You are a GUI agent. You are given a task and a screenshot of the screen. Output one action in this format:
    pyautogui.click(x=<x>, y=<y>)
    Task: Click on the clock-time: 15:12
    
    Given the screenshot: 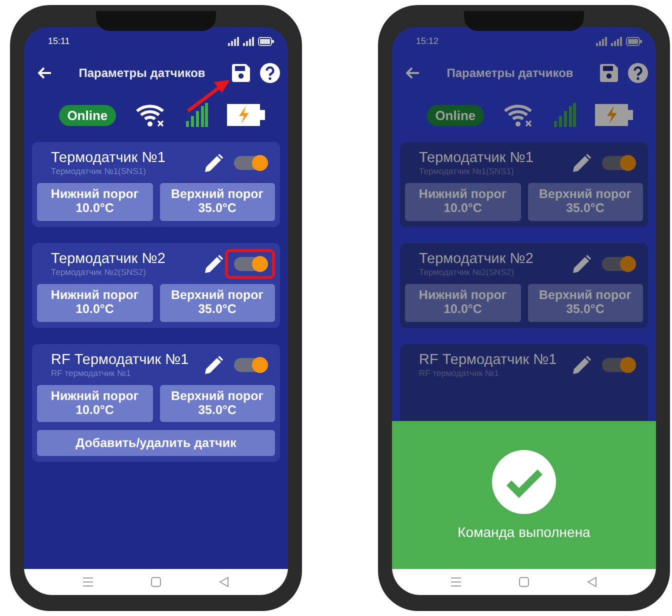 What is the action you would take?
    pyautogui.click(x=427, y=41)
    